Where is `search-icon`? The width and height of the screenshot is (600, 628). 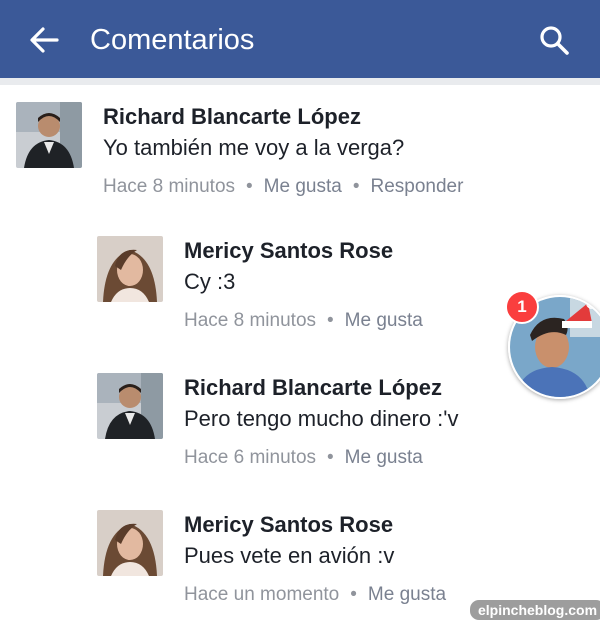
search-icon is located at coordinates (554, 40).